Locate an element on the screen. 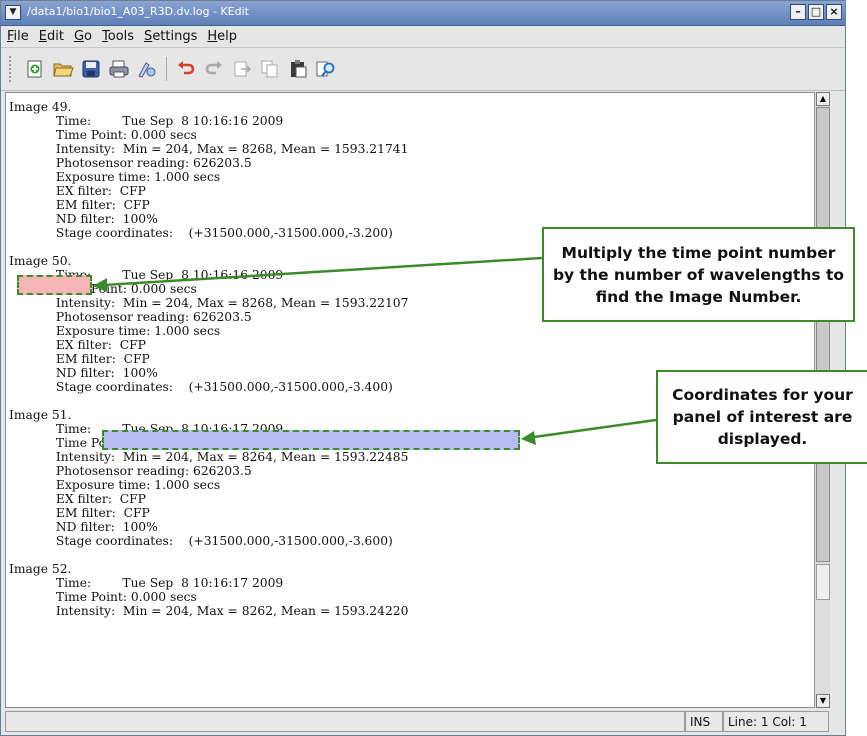 The image size is (867, 736). window-menu-icon: ▼ is located at coordinates (13, 12).